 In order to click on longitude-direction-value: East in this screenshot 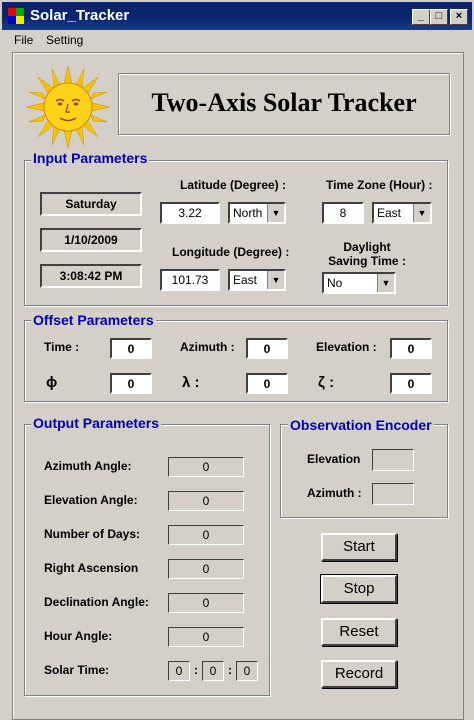, I will do `click(245, 280)`.